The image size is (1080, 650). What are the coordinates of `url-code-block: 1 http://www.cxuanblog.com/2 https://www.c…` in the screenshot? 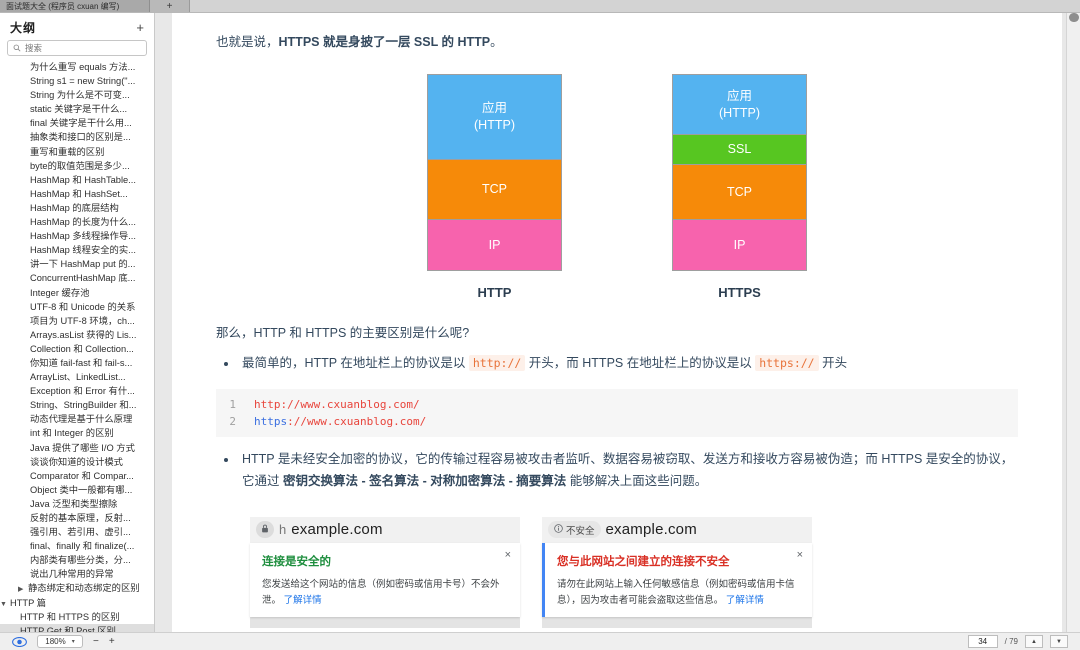 It's located at (617, 413).